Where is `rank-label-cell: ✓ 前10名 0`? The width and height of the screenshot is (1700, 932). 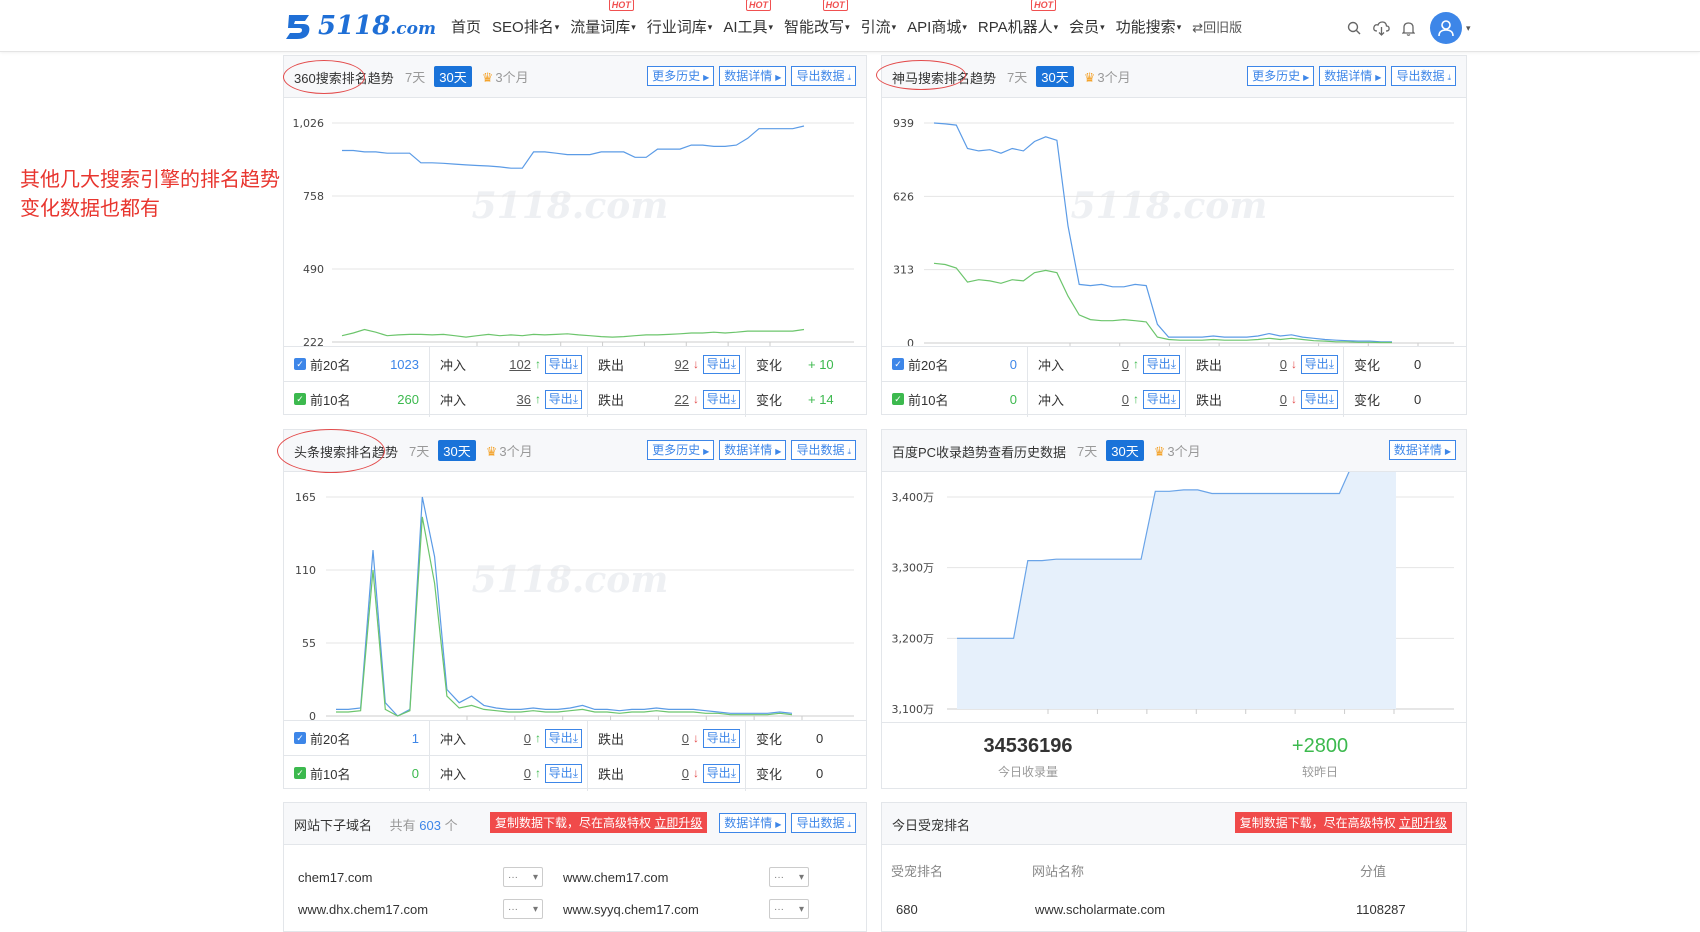 rank-label-cell: ✓ 前10名 0 is located at coordinates (954, 399).